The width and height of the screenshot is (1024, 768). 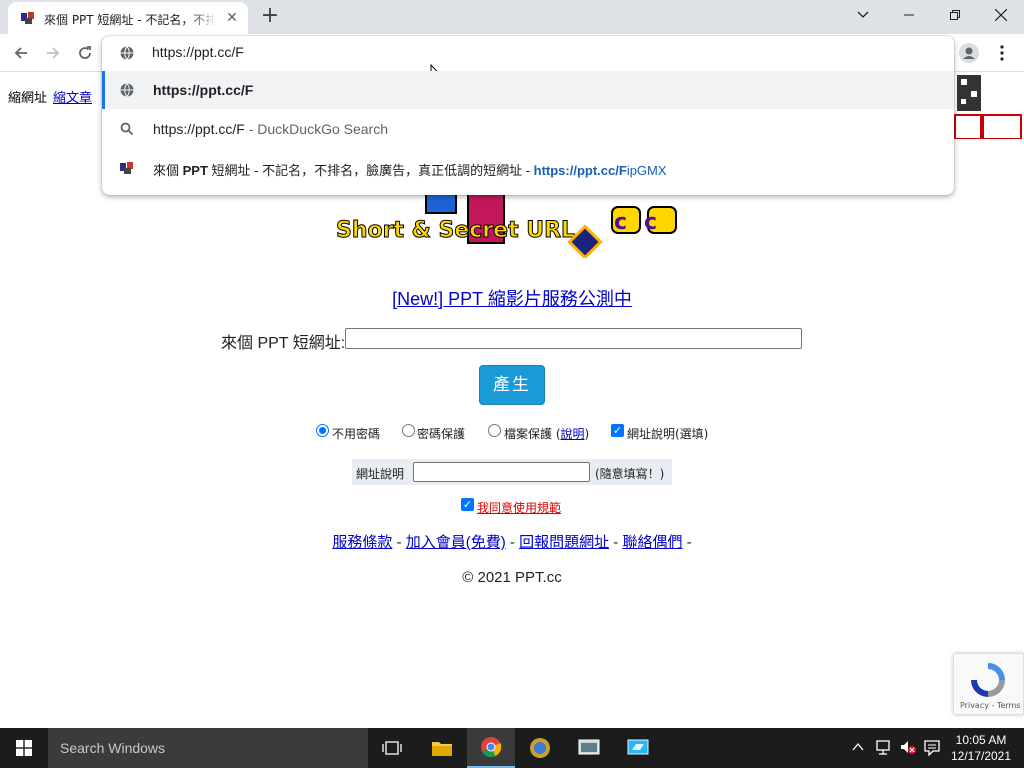 What do you see at coordinates (27, 98) in the screenshot?
I see `nav-shorten-url: 縮網址` at bounding box center [27, 98].